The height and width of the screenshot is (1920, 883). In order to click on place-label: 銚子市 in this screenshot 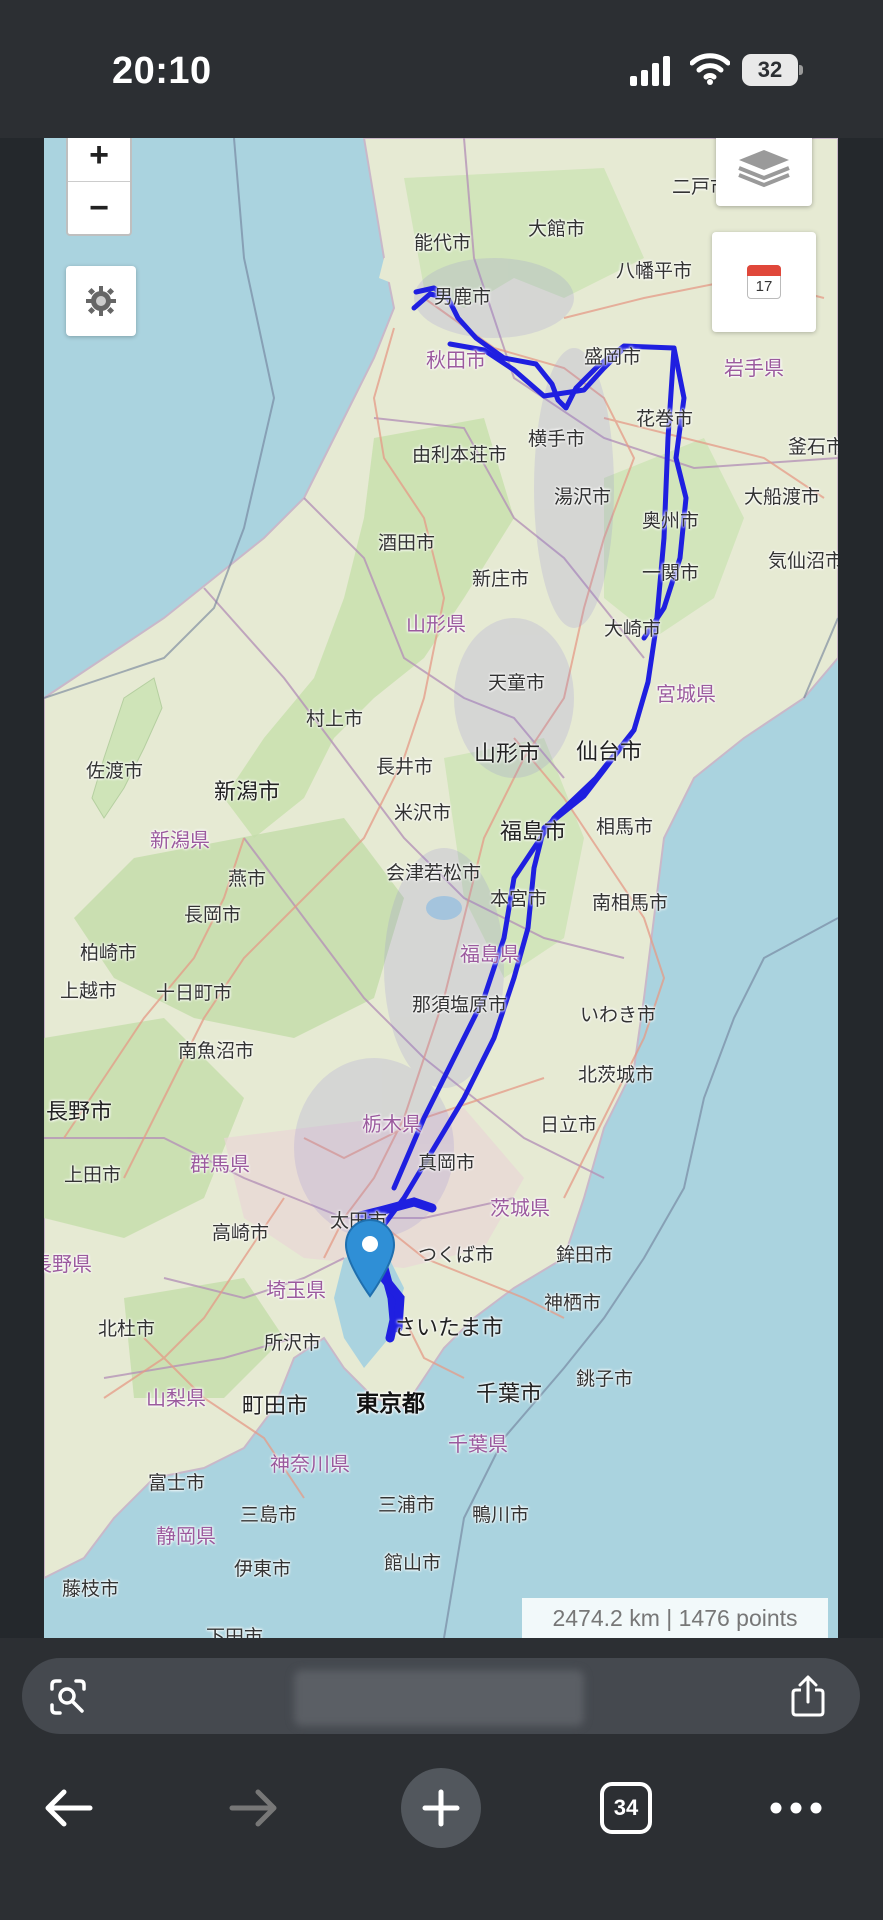, I will do `click(605, 1379)`.